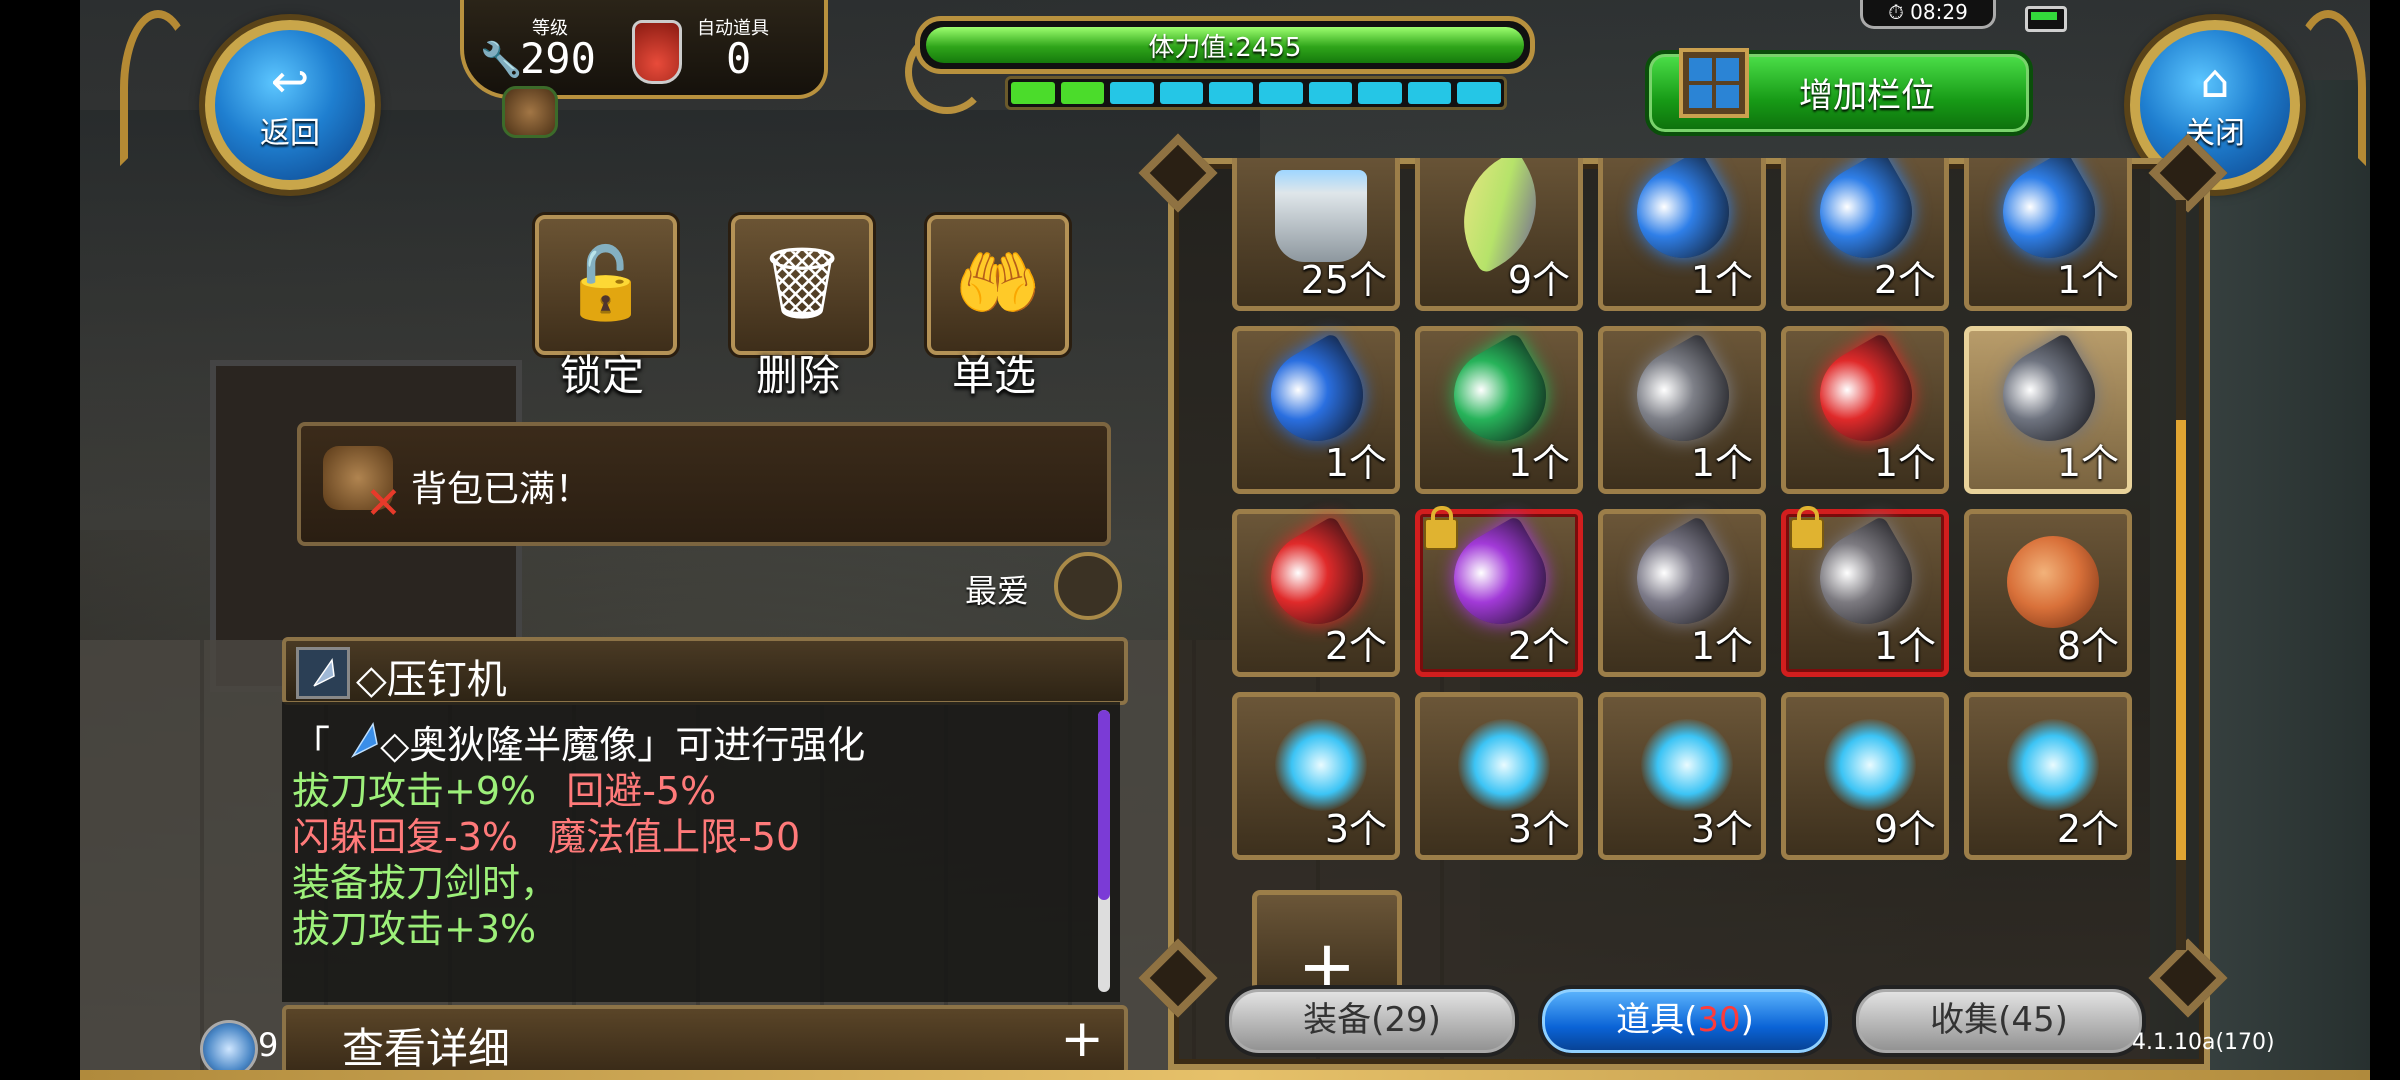 The image size is (2400, 1080). What do you see at coordinates (1225, 48) in the screenshot?
I see `stamina-label: 体力值:2455` at bounding box center [1225, 48].